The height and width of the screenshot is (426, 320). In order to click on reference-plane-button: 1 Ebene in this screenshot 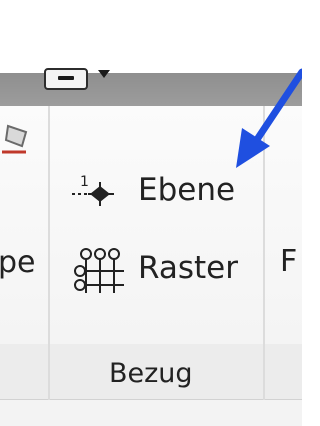, I will do `click(152, 190)`.